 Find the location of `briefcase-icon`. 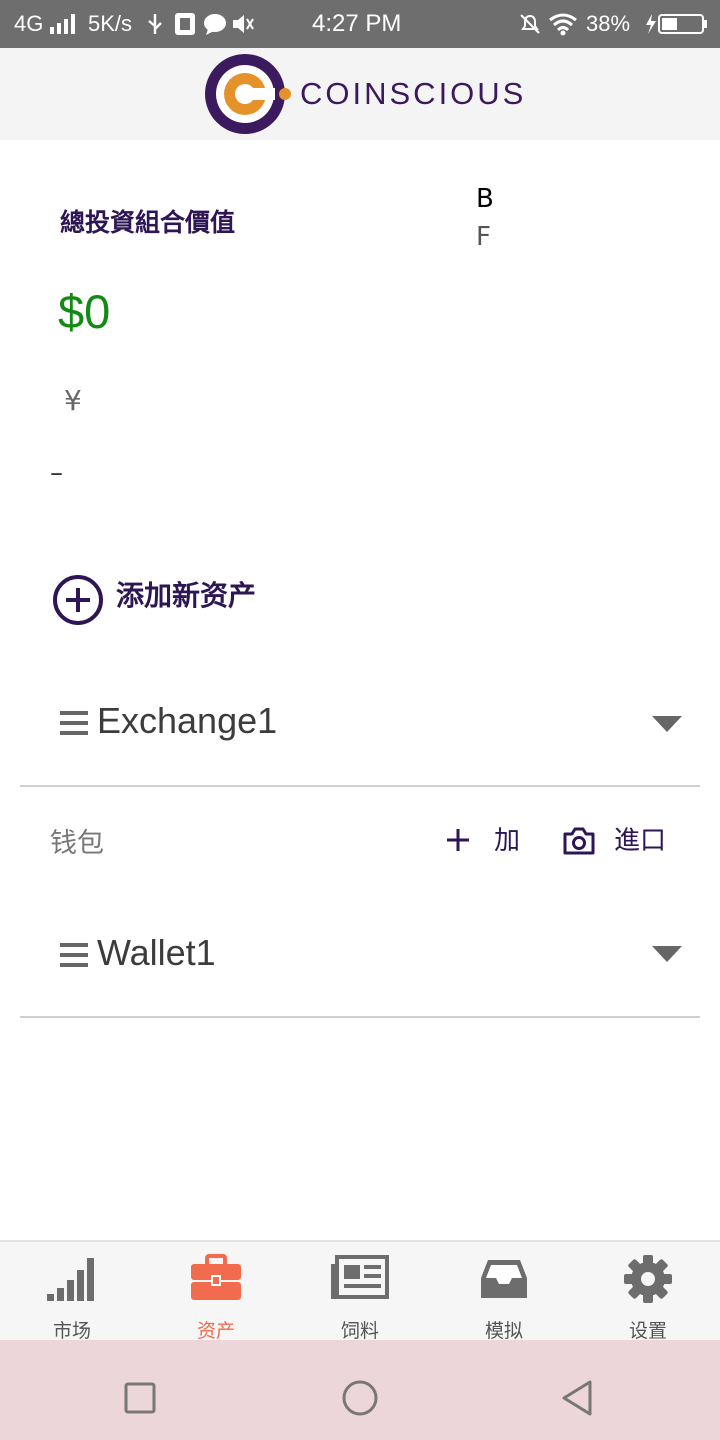

briefcase-icon is located at coordinates (216, 1277).